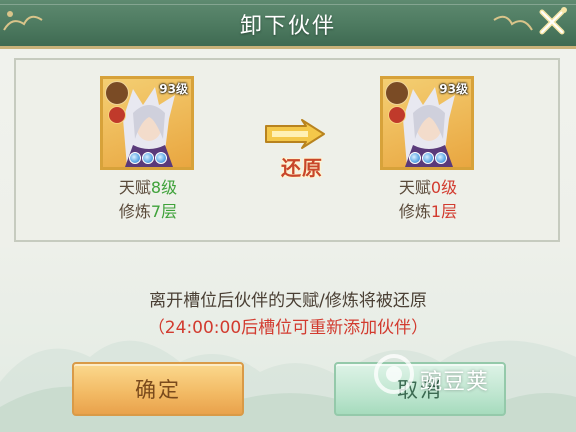  Describe the element at coordinates (455, 382) in the screenshot. I see `watermark-text: 豌豆荚` at that location.